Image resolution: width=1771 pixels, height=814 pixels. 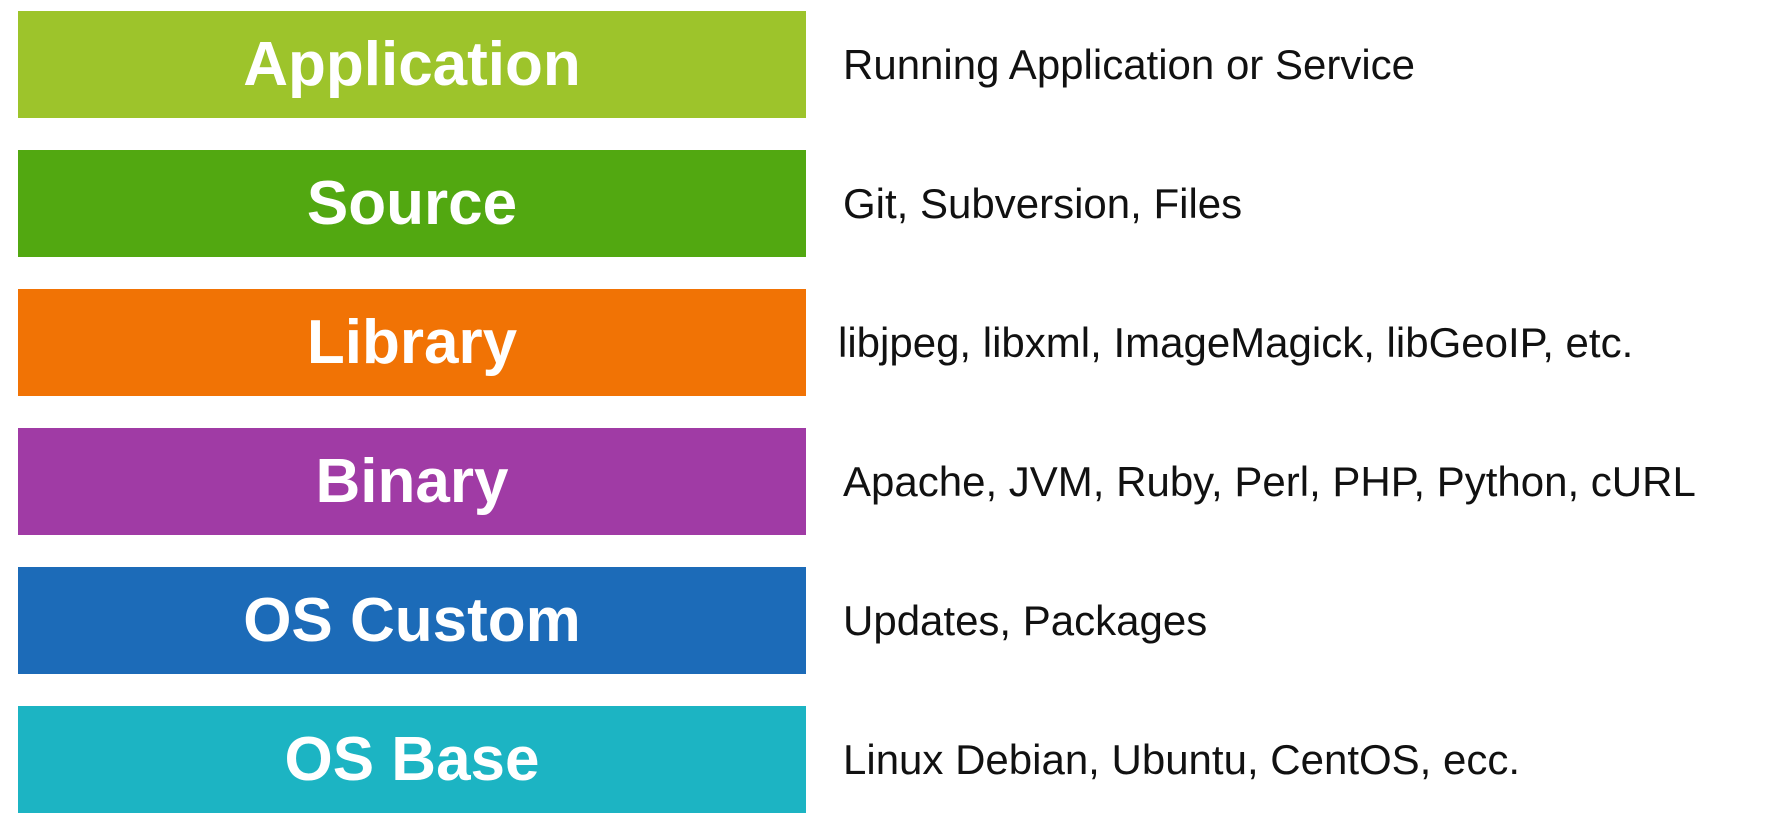 I want to click on layer-name-application: Application, so click(x=412, y=64).